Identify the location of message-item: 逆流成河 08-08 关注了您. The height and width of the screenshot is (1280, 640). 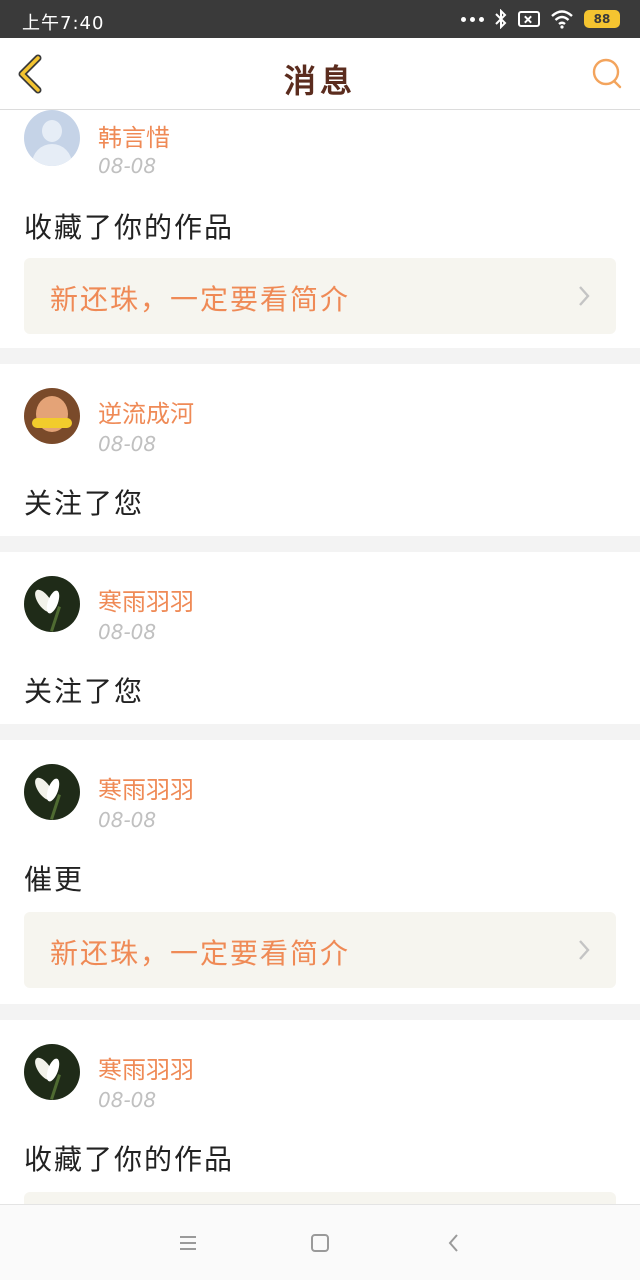
(320, 450).